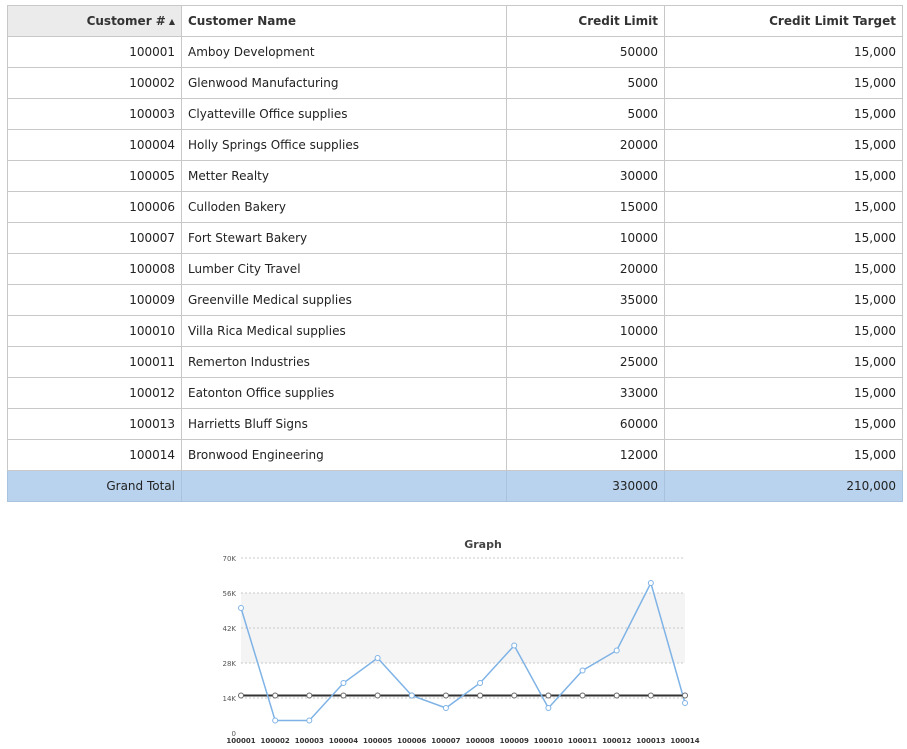 The width and height of the screenshot is (907, 749). What do you see at coordinates (94, 300) in the screenshot?
I see `cell-customer-no: 100009` at bounding box center [94, 300].